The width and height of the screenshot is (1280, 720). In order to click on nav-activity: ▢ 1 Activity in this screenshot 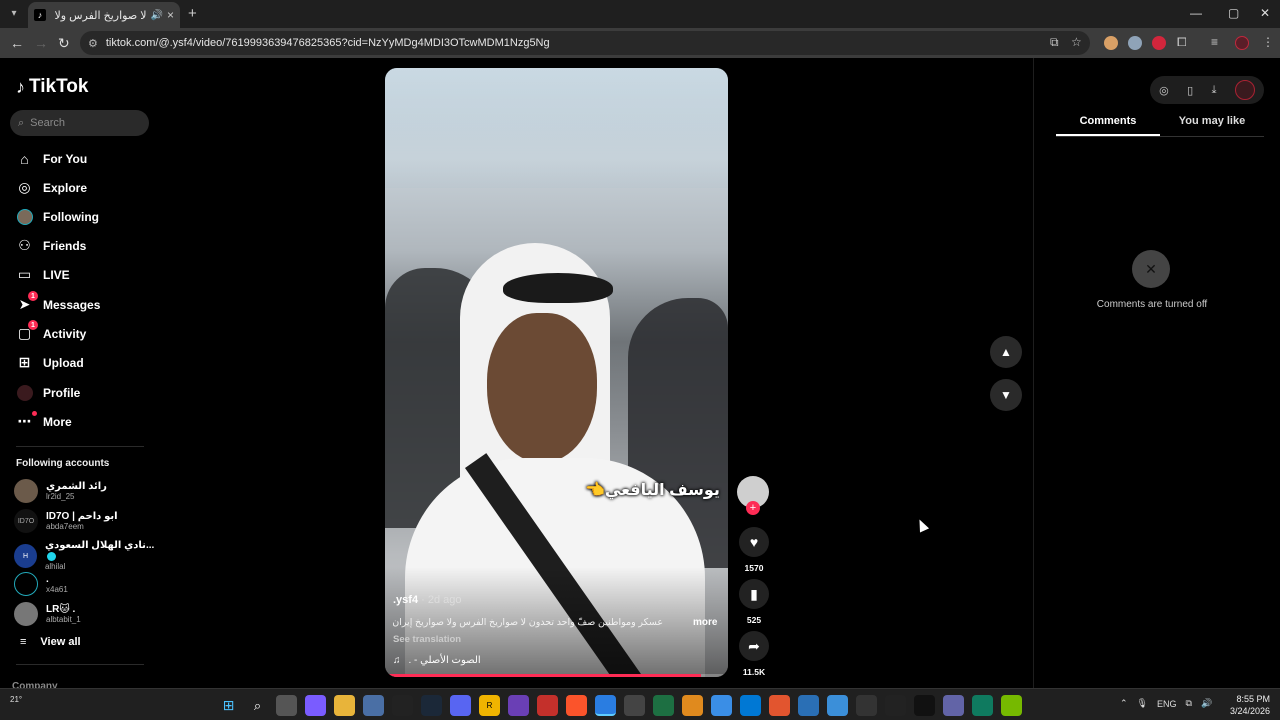, I will do `click(51, 331)`.